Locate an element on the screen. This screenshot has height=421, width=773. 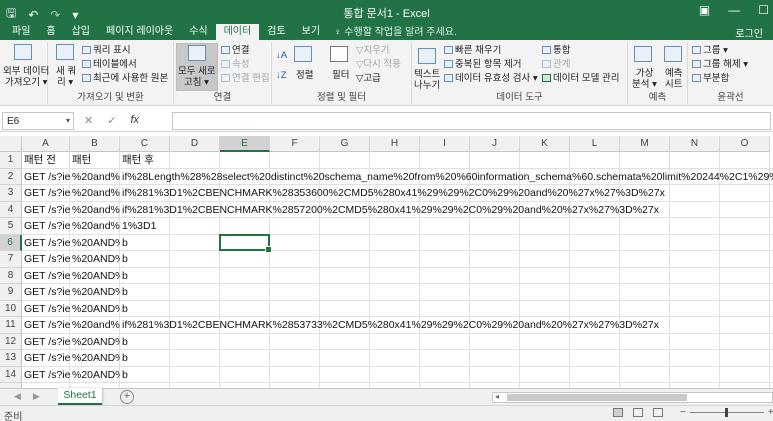
external-data-button-line1: 외부 데이터 is located at coordinates (26, 71).